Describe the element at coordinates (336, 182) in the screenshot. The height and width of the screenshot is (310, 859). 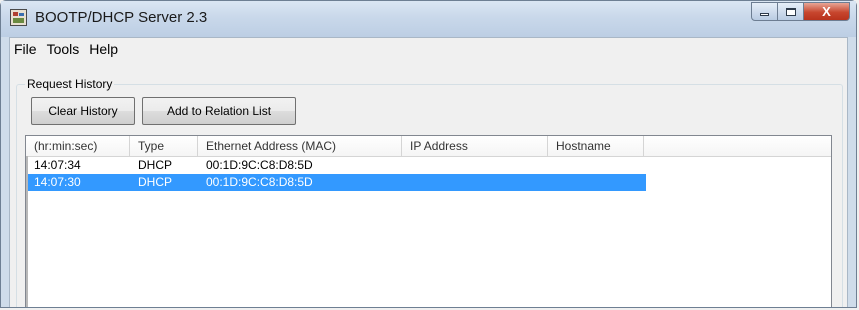
I see `table-row: 14:07:30 DHCP 00:1D:9C:C8:D8:5D` at that location.